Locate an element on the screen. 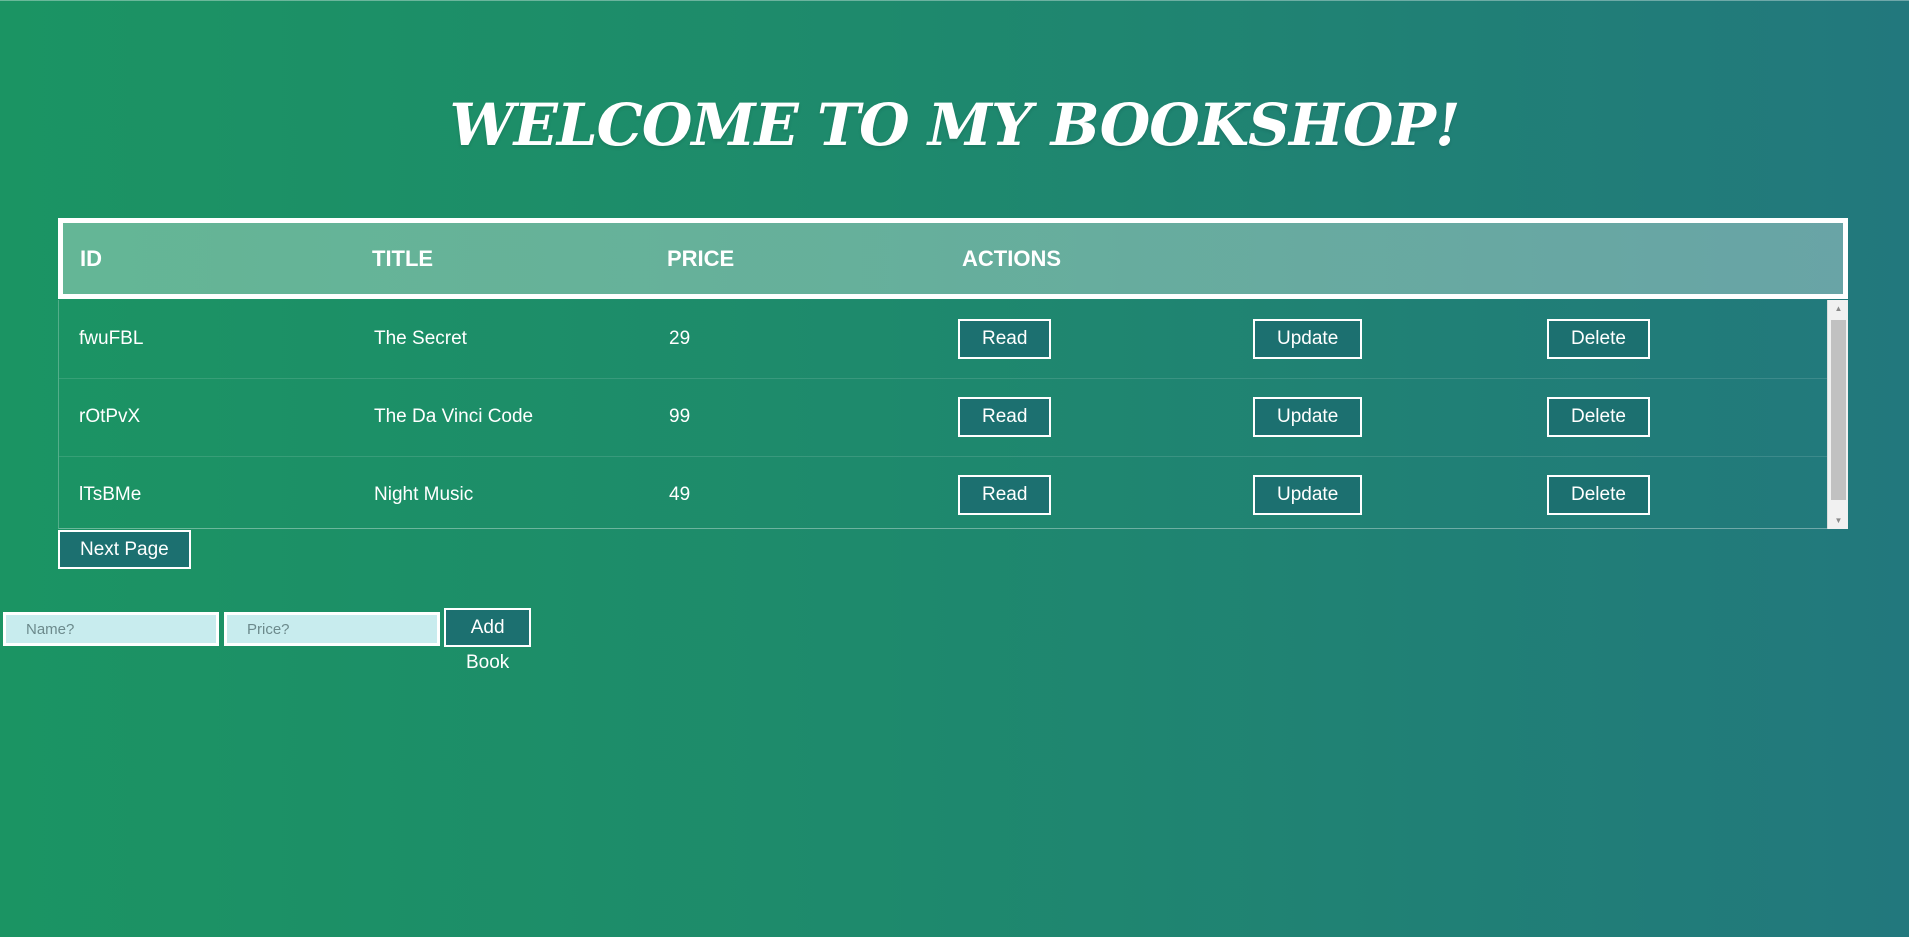  column-header-id: ID is located at coordinates (91, 258).